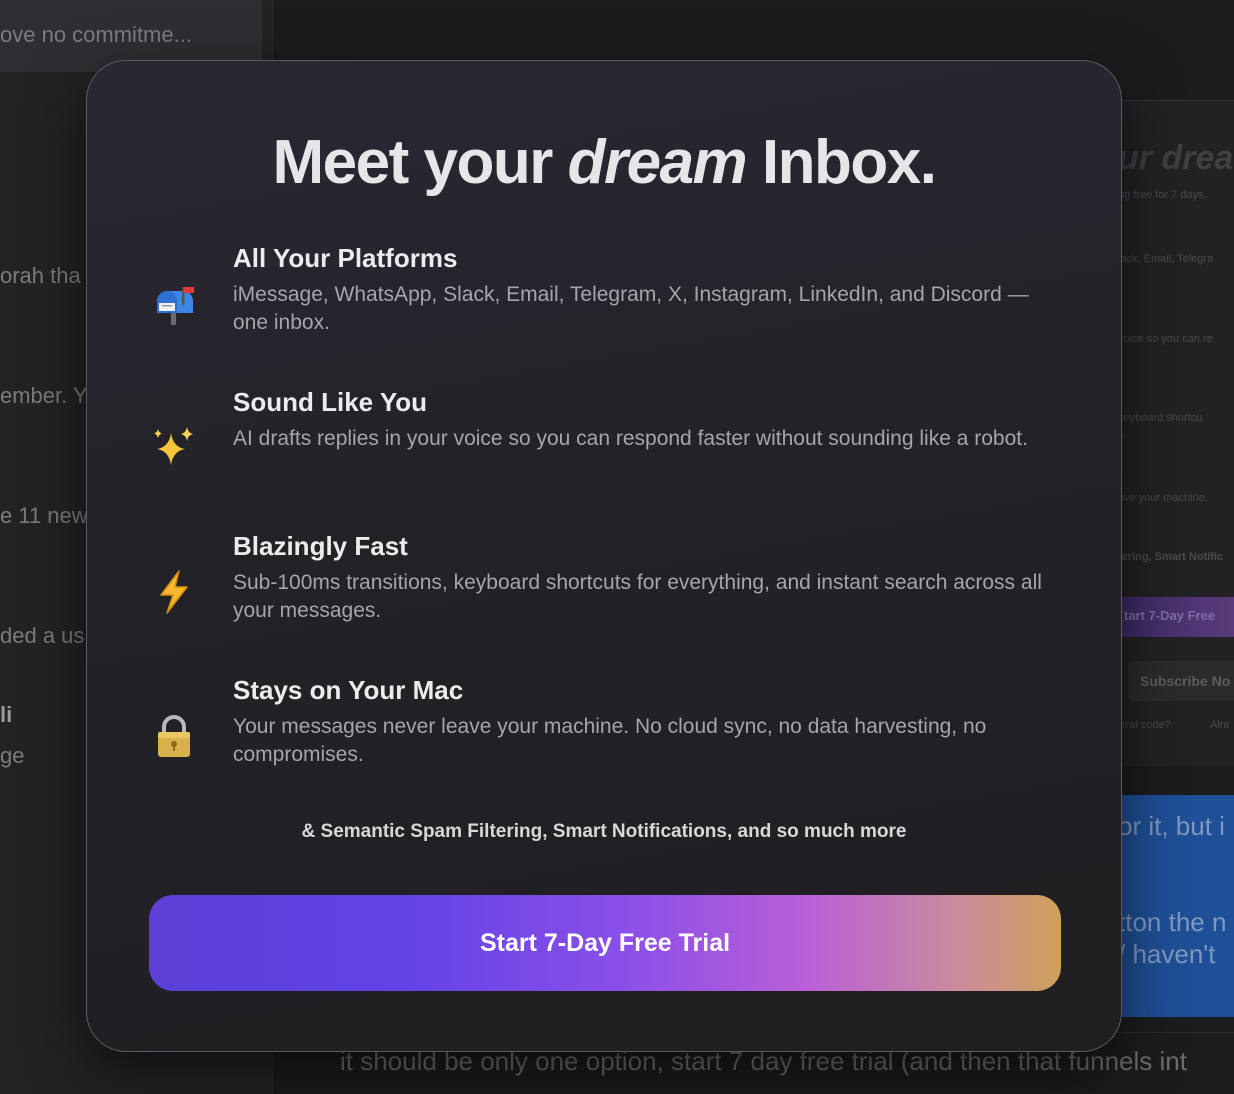  I want to click on background-panel-title: ur drea, so click(1176, 158).